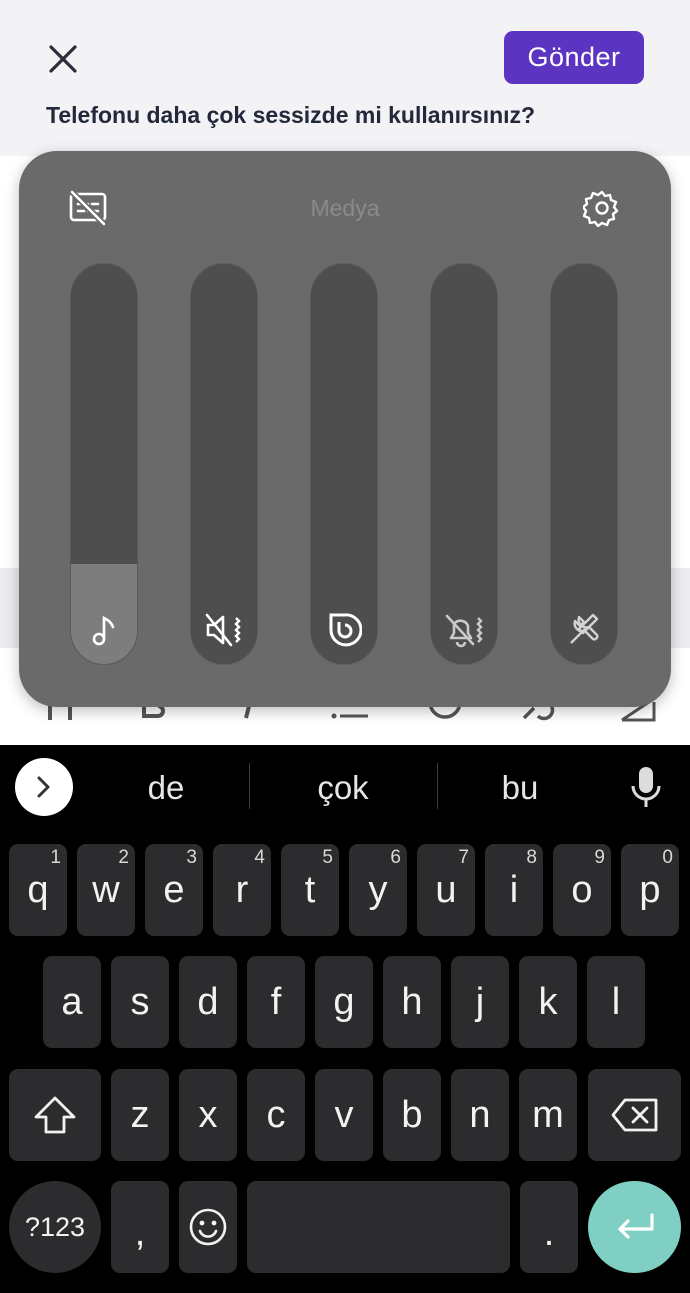 This screenshot has height=1293, width=690. I want to click on key-label: p, so click(650, 889).